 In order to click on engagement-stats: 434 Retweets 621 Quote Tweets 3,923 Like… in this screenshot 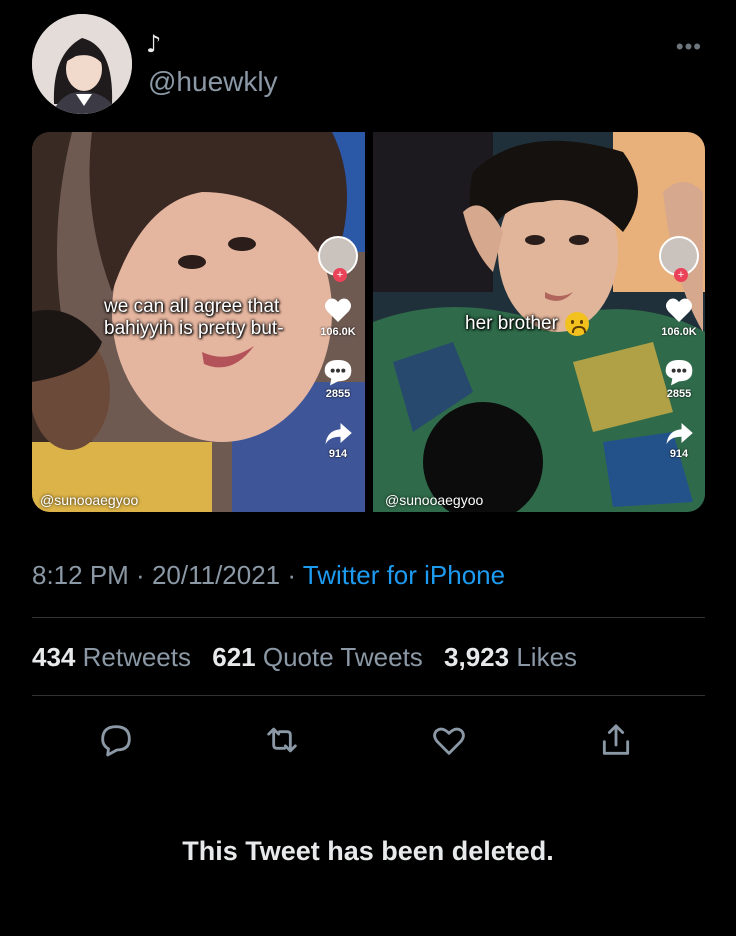, I will do `click(311, 657)`.